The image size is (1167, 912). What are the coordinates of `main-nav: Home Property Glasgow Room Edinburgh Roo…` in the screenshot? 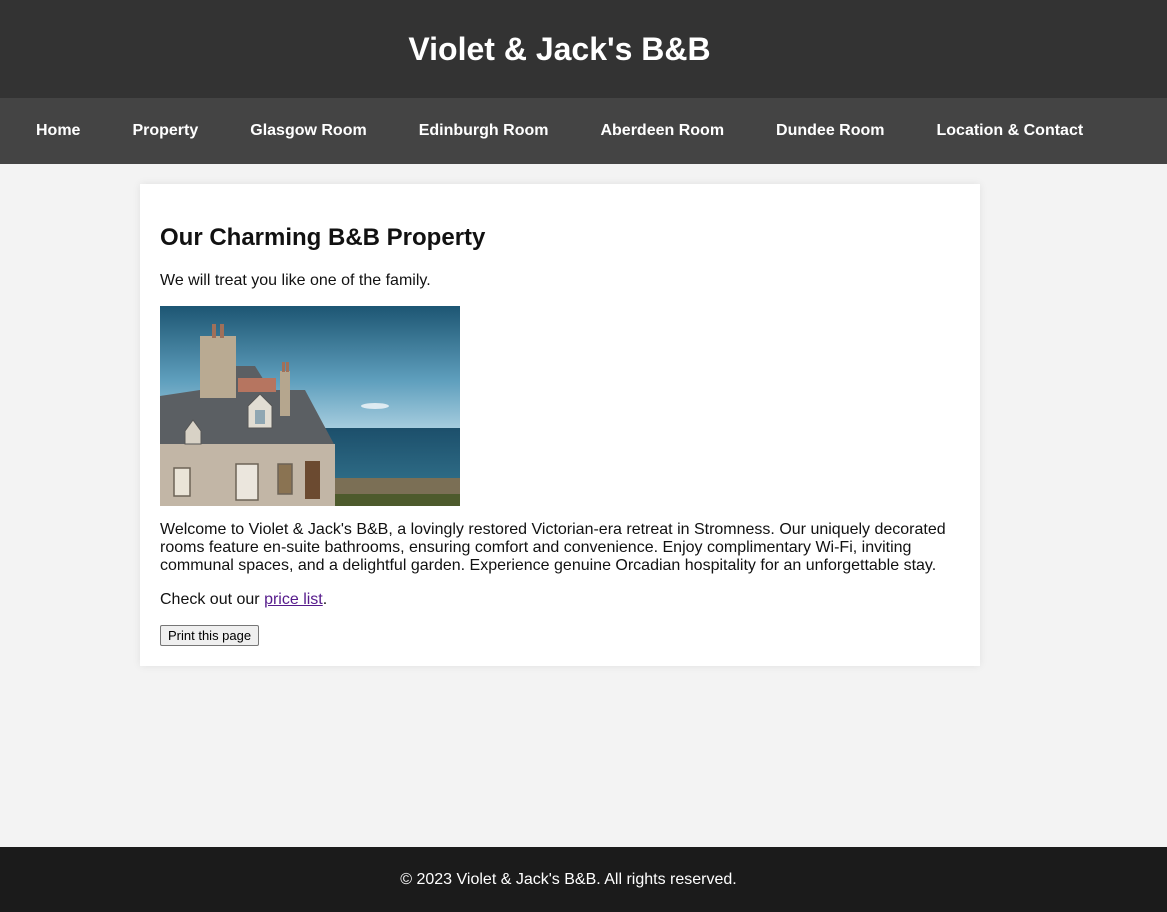 It's located at (583, 131).